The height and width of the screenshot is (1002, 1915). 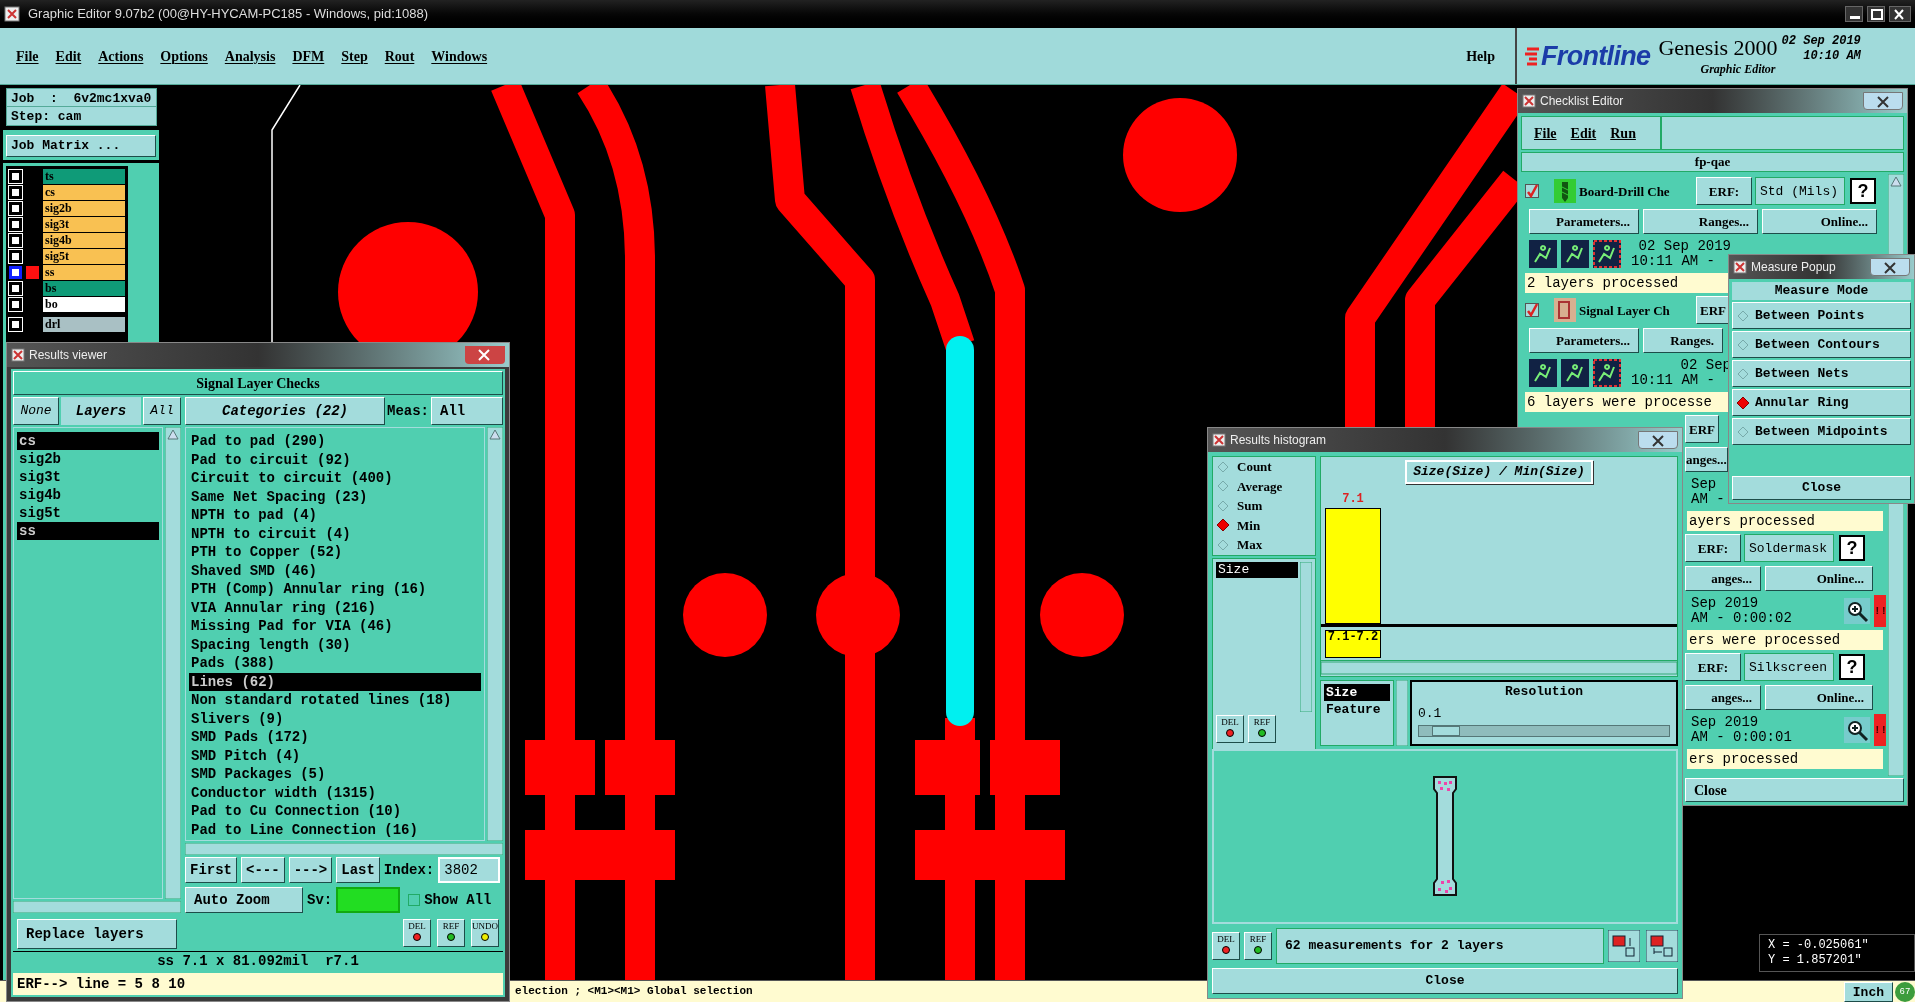 What do you see at coordinates (335, 552) in the screenshot?
I see `category-list-item: PTH to Copper (52)` at bounding box center [335, 552].